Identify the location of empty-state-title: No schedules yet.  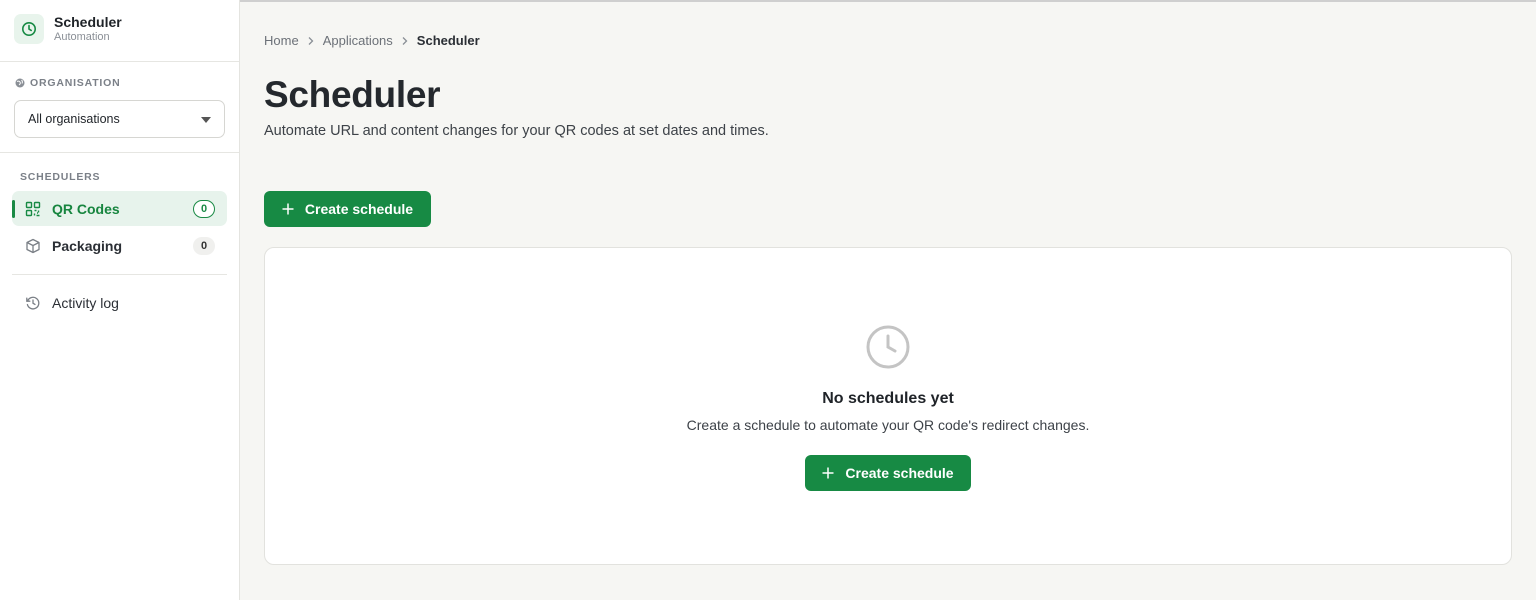
(888, 398).